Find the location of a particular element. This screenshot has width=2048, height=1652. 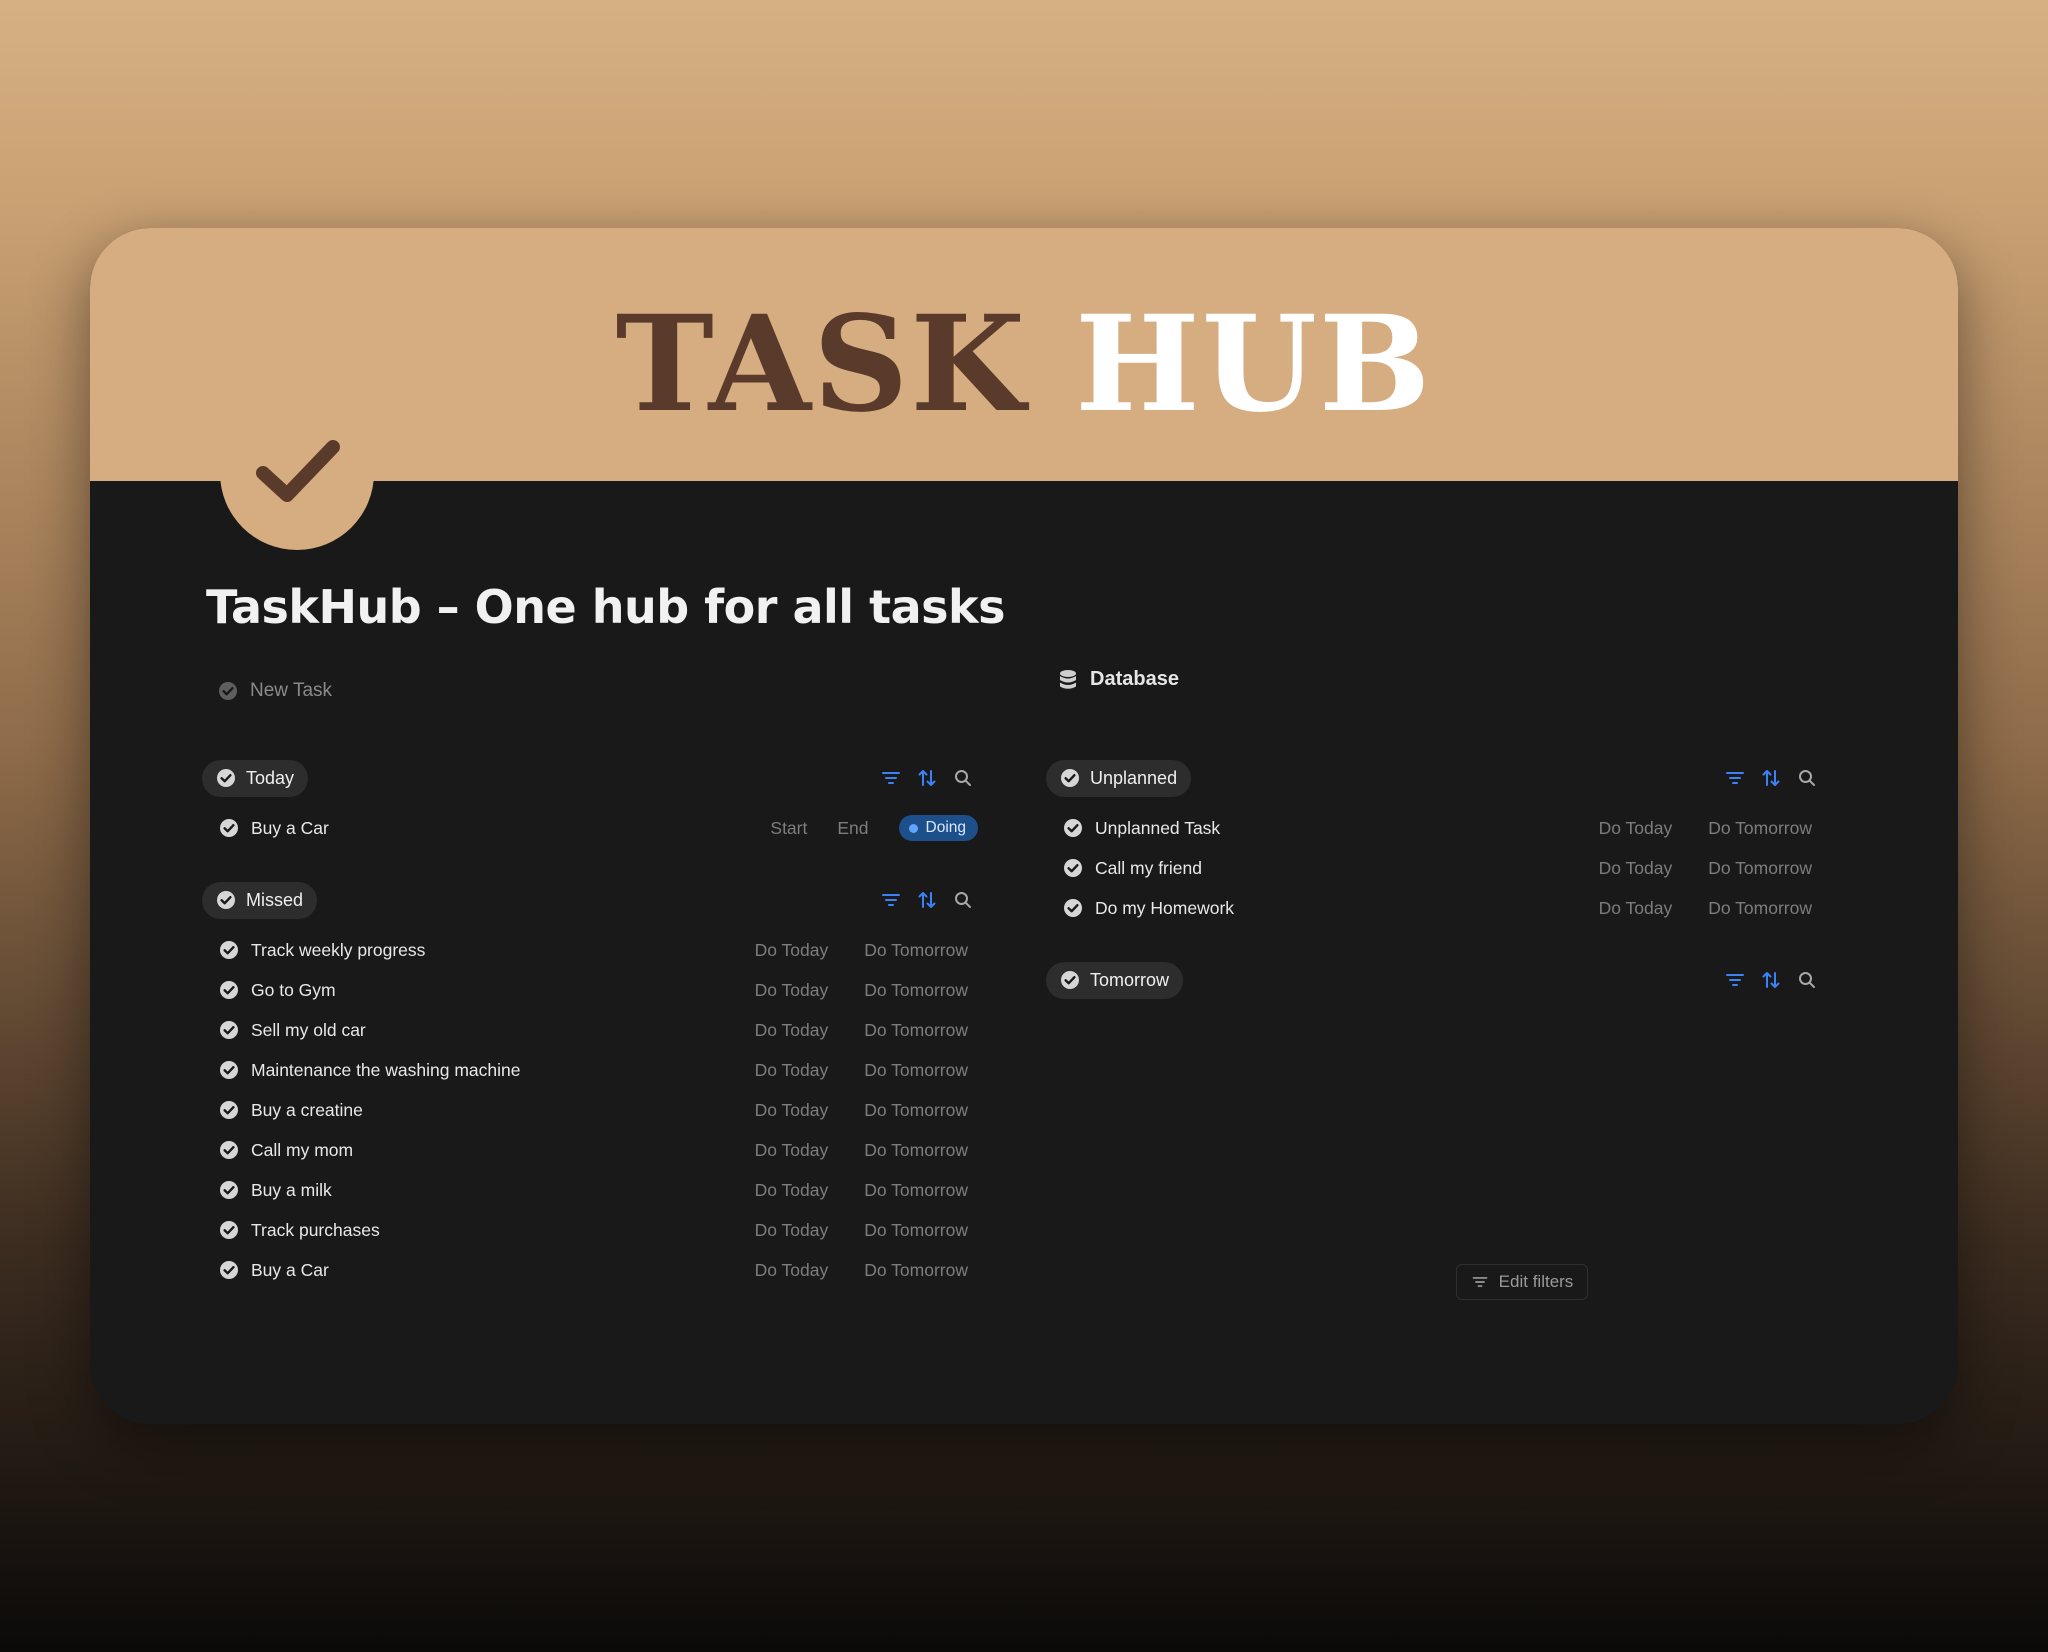

tab-tomorrow: Tomorrow is located at coordinates (1115, 980).